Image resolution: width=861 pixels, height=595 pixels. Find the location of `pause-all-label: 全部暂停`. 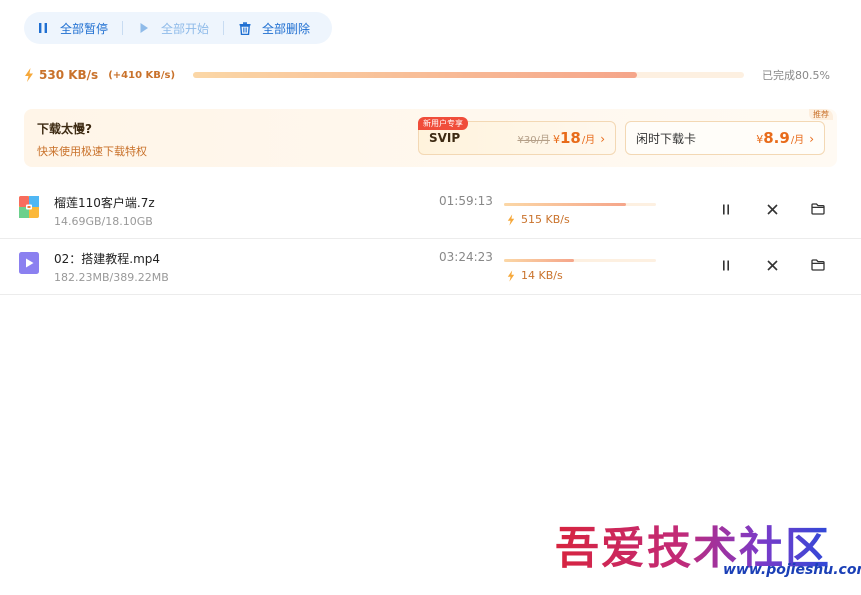

pause-all-label: 全部暂停 is located at coordinates (84, 28).